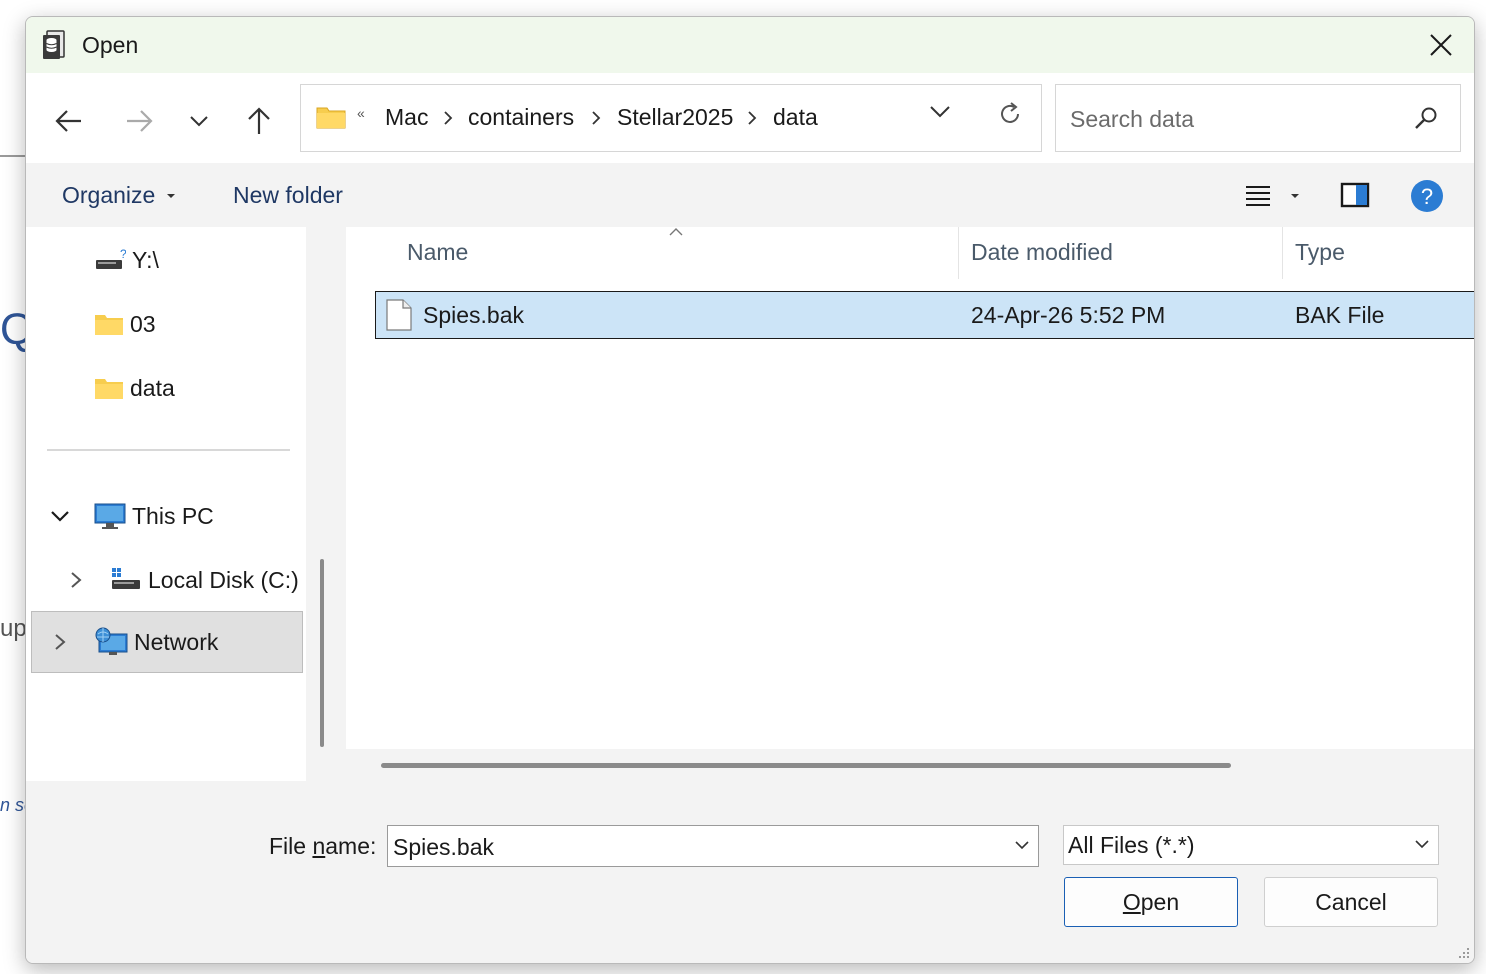 The image size is (1486, 974). What do you see at coordinates (54, 44) in the screenshot?
I see `database-icon` at bounding box center [54, 44].